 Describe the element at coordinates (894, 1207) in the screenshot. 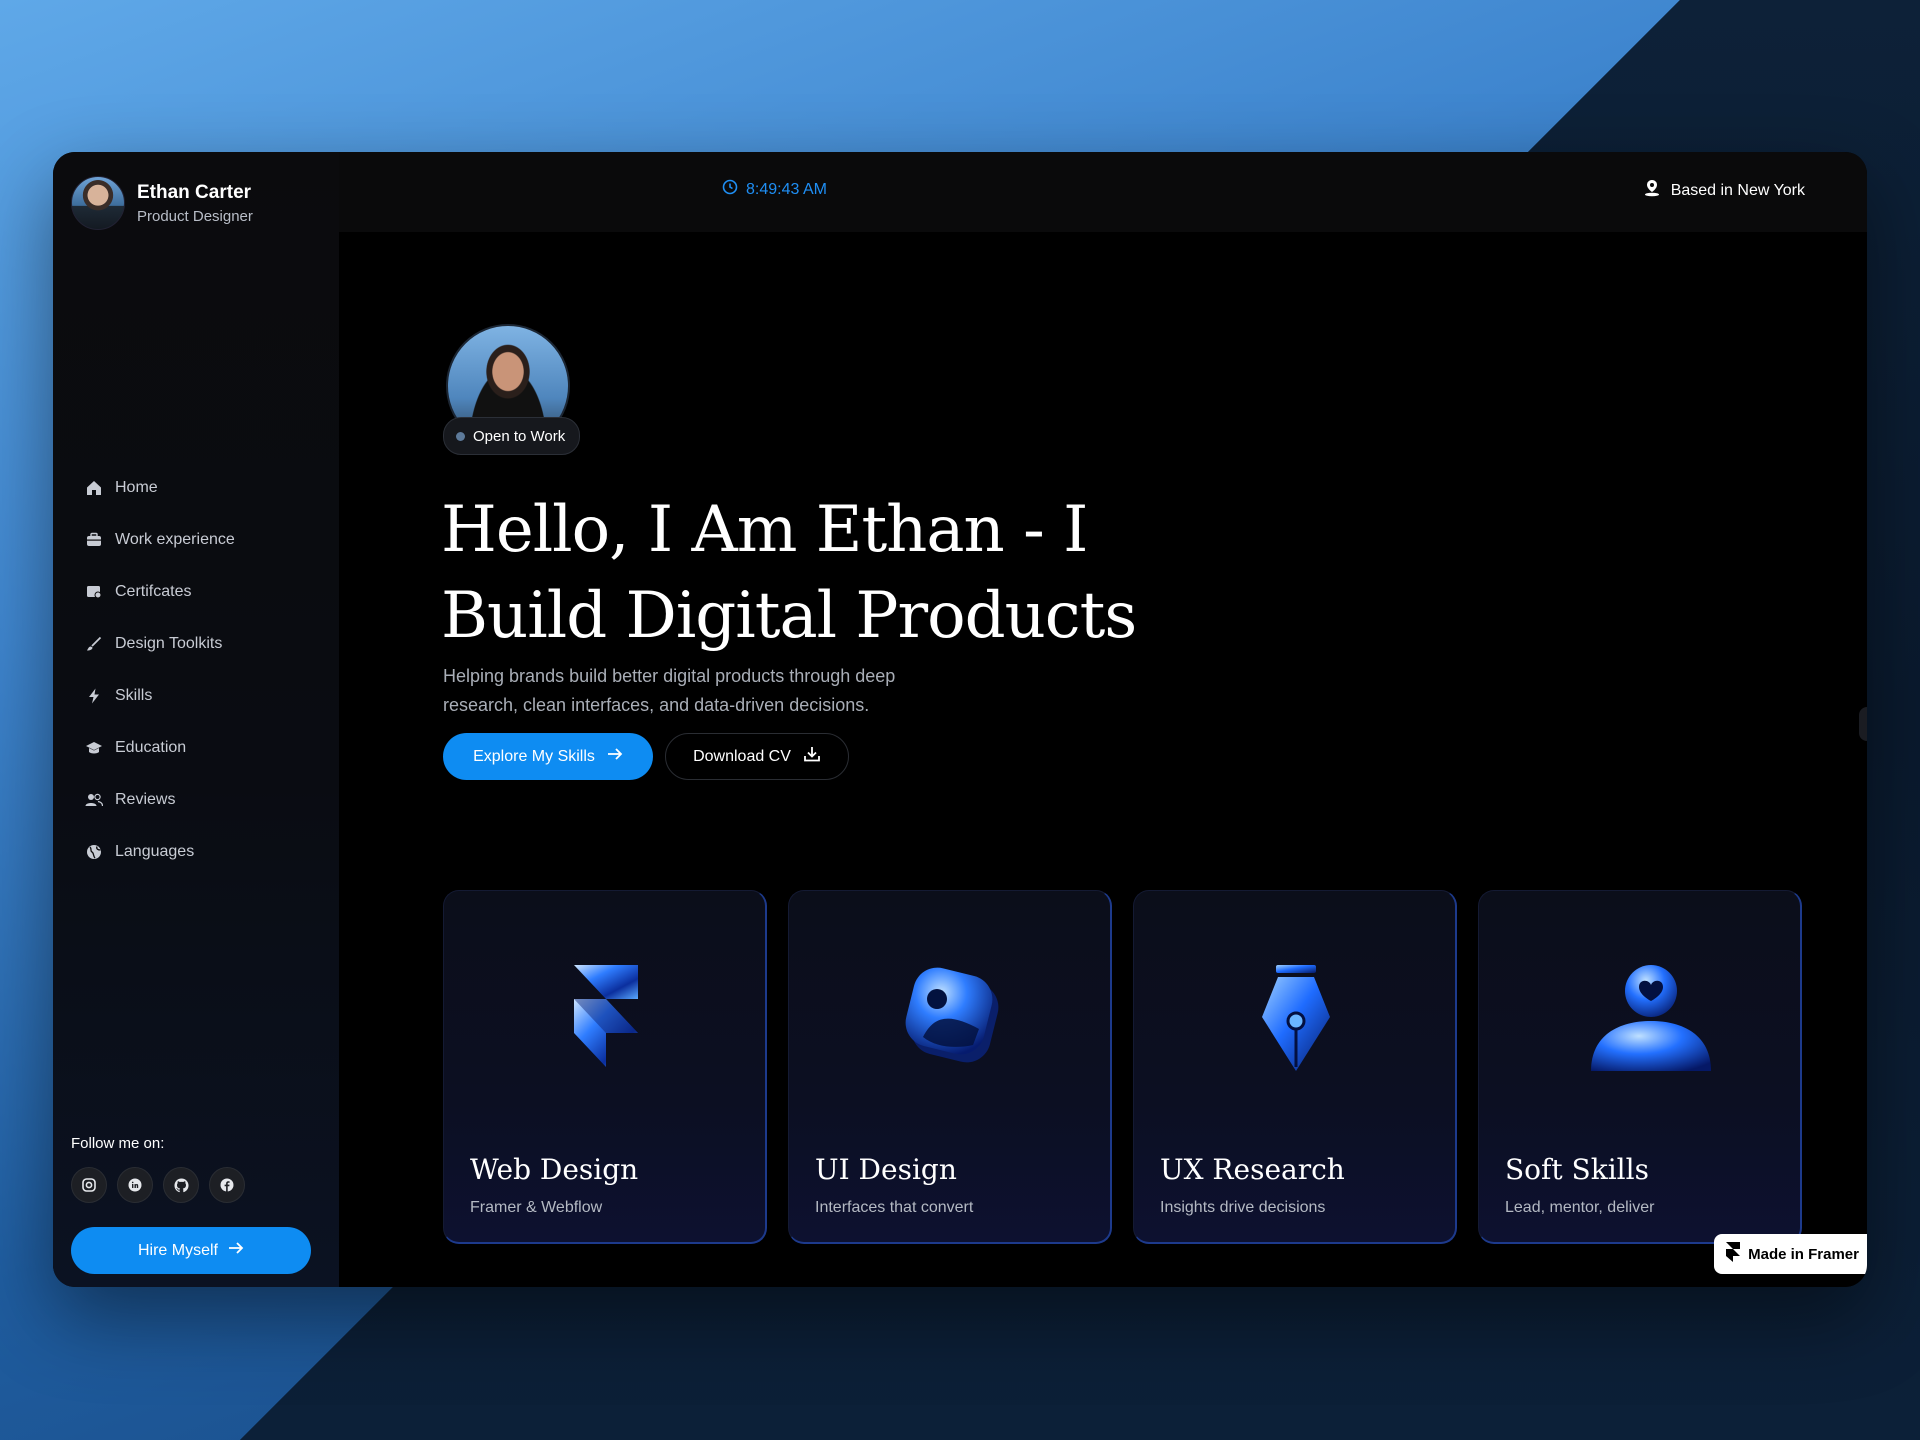

I see `card-subtitle: Interfaces that convert` at that location.